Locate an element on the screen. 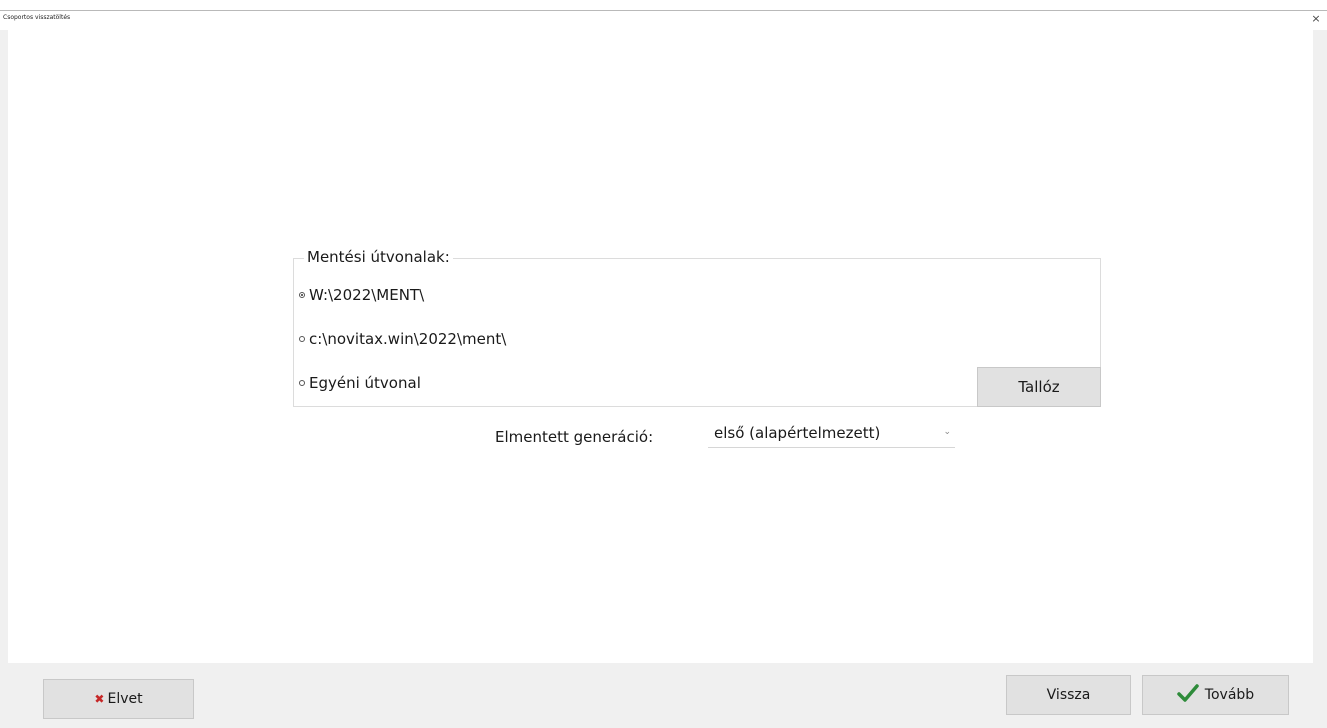  generation-dropdown: első (alapértelmezett) ⌄ is located at coordinates (831, 434).